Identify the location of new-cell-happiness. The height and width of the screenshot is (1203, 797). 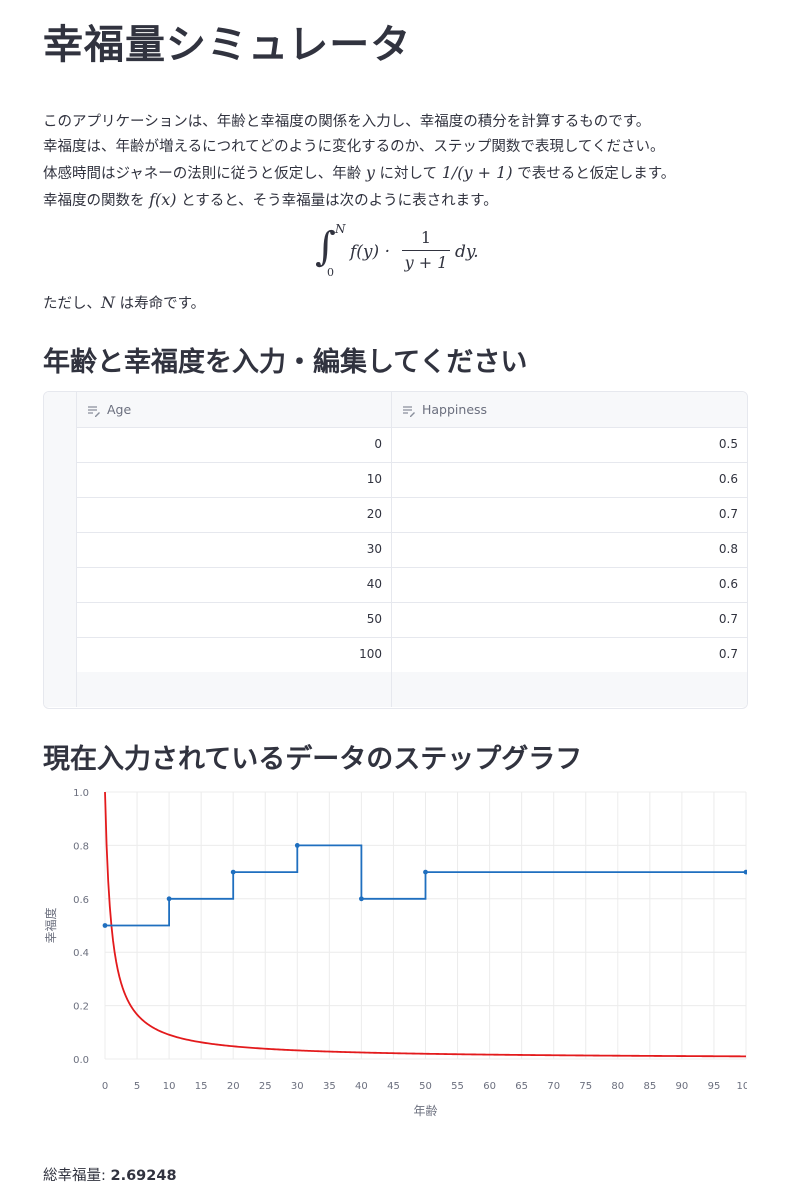
(569, 689).